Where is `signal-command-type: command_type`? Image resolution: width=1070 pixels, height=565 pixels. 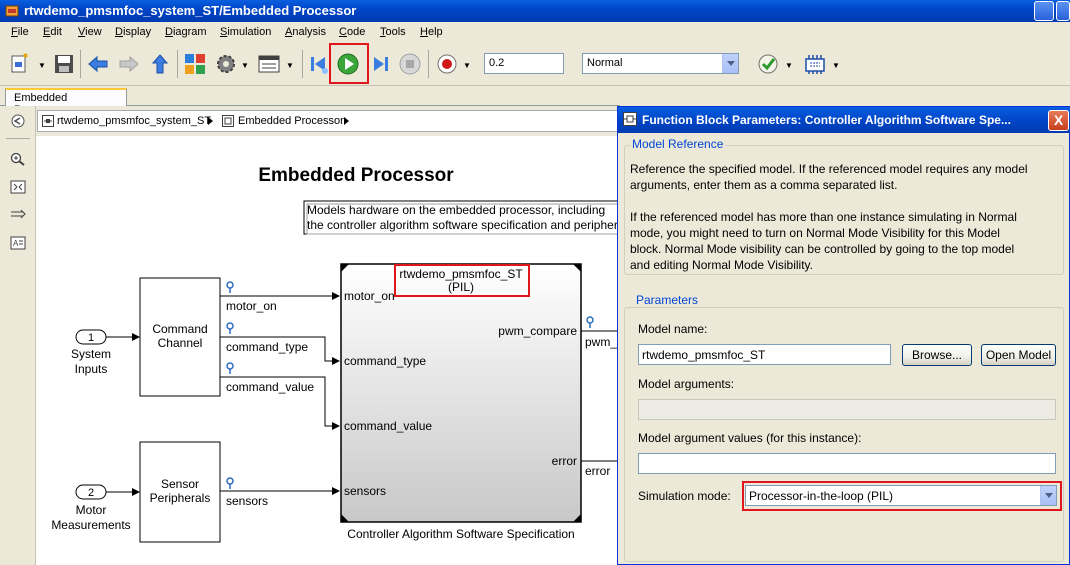 signal-command-type: command_type is located at coordinates (280, 343).